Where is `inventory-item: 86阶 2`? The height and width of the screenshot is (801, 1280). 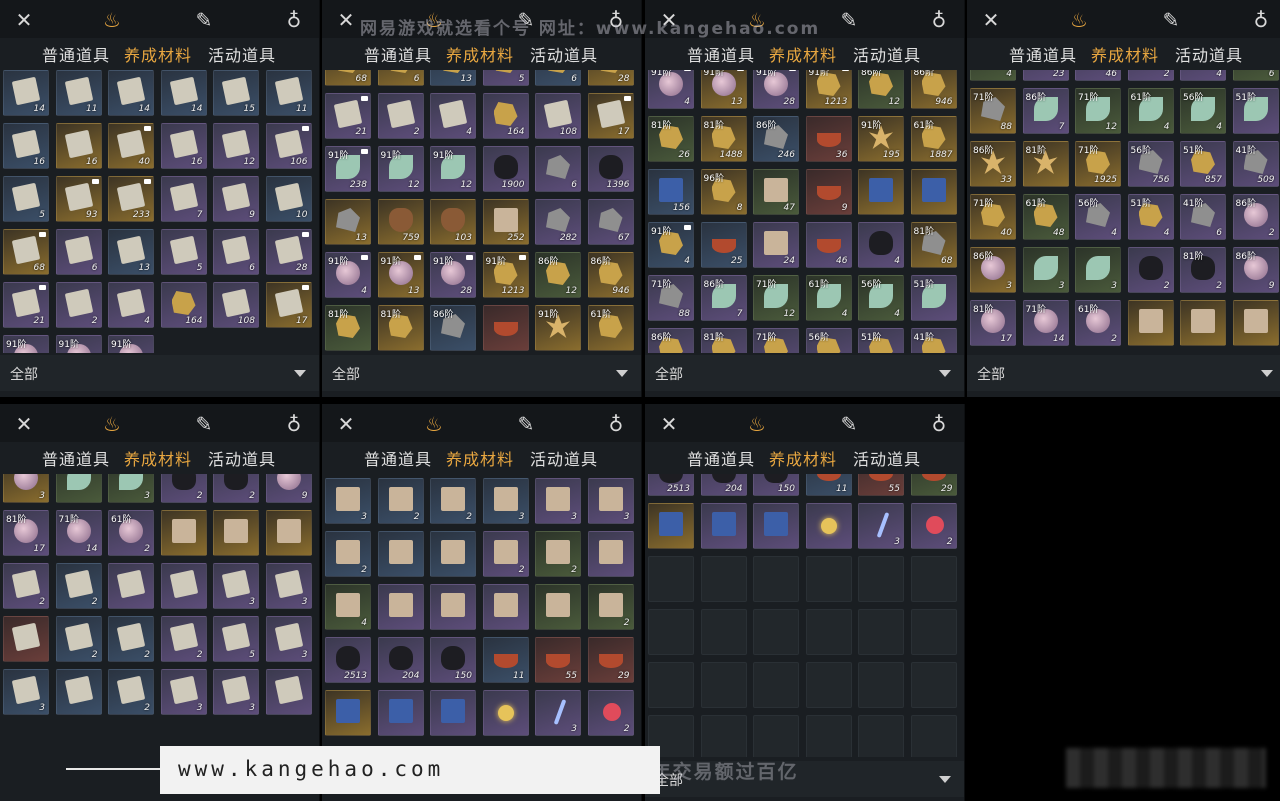
inventory-item: 86阶 2 is located at coordinates (1255, 217).